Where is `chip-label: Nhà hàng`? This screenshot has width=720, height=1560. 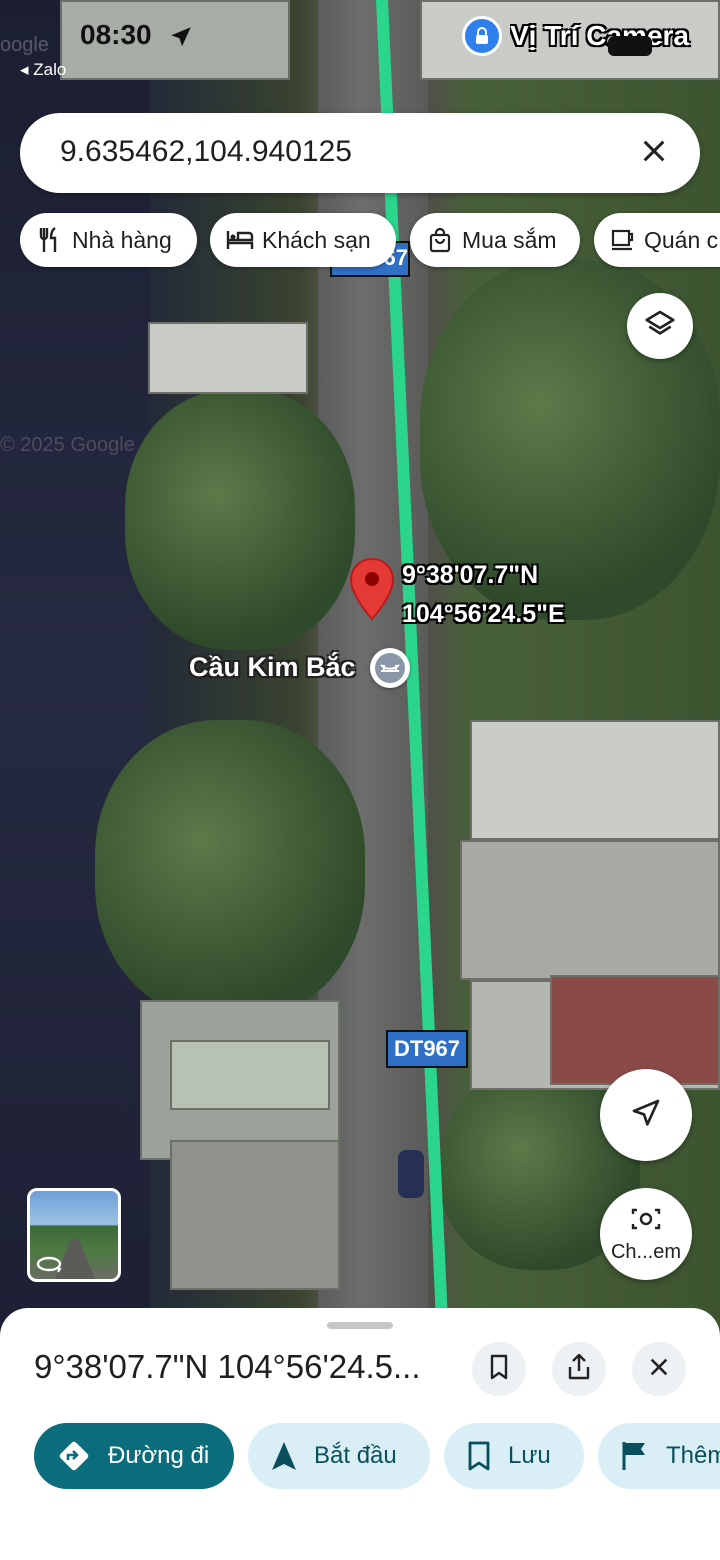
chip-label: Nhà hàng is located at coordinates (122, 239).